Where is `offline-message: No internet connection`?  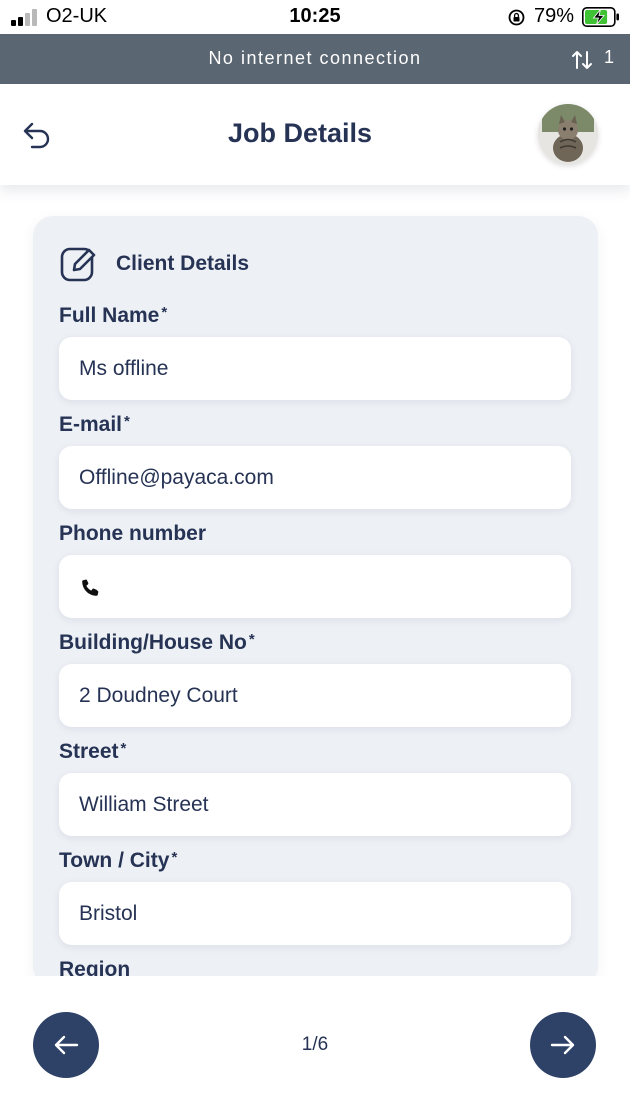 offline-message: No internet connection is located at coordinates (315, 58).